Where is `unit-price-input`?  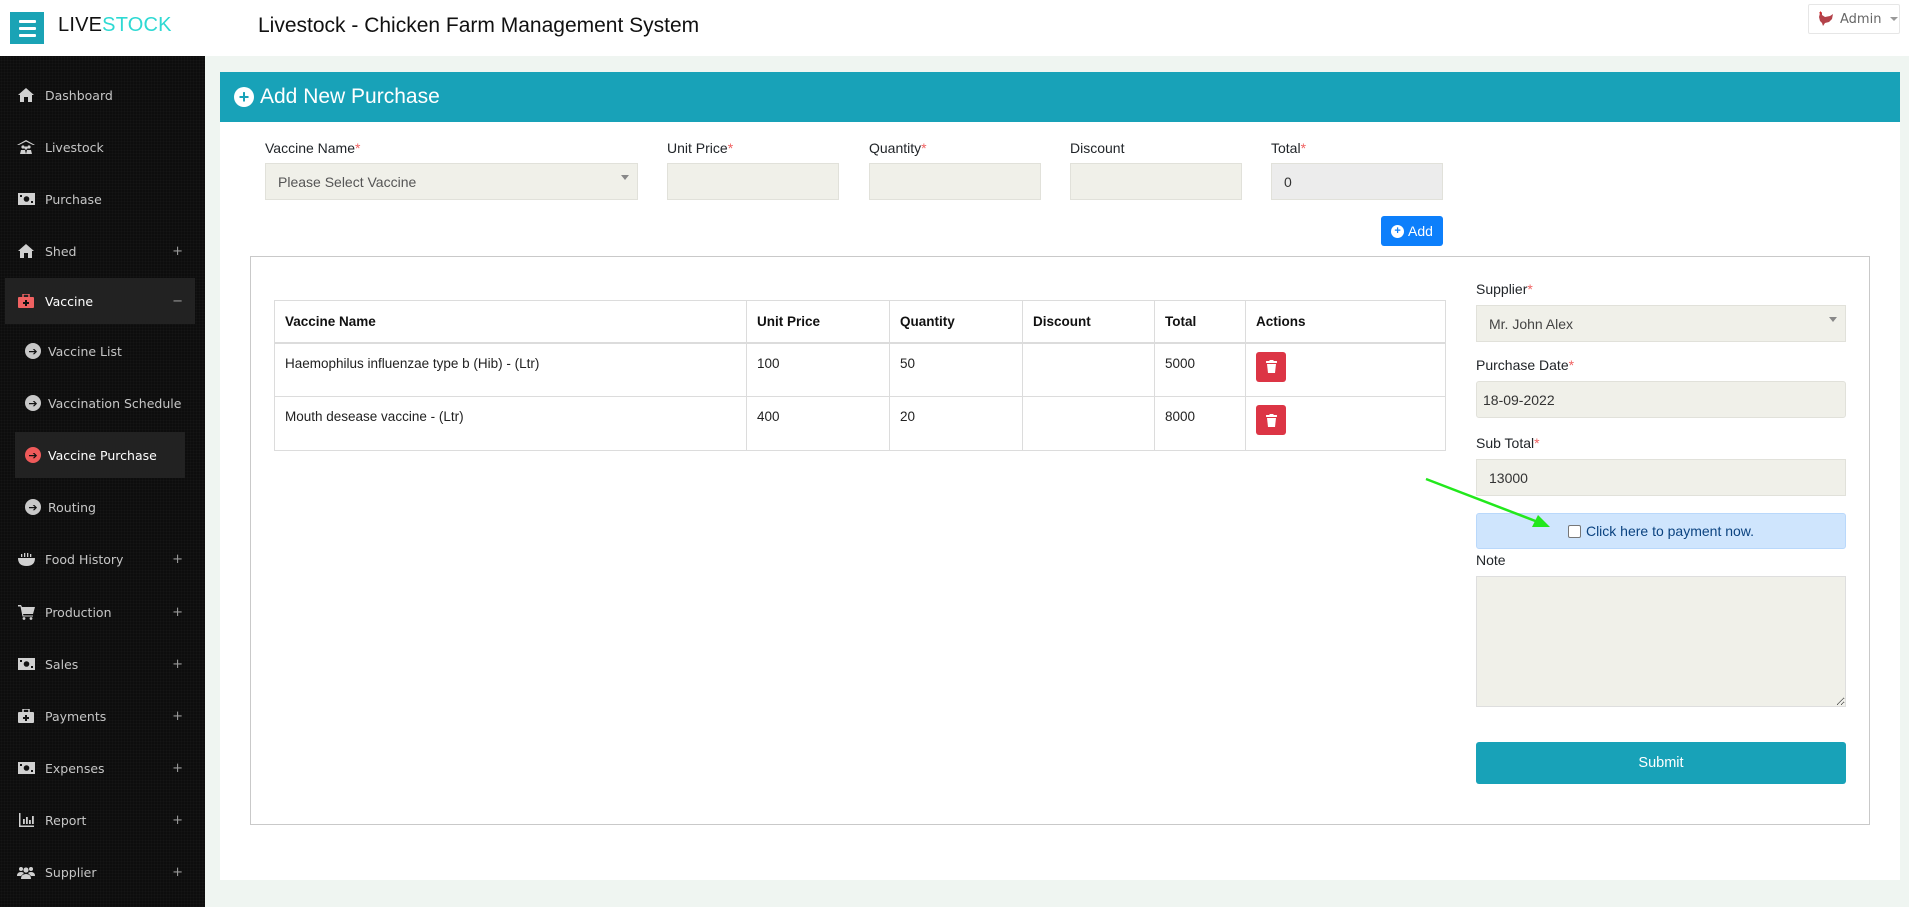 unit-price-input is located at coordinates (753, 181).